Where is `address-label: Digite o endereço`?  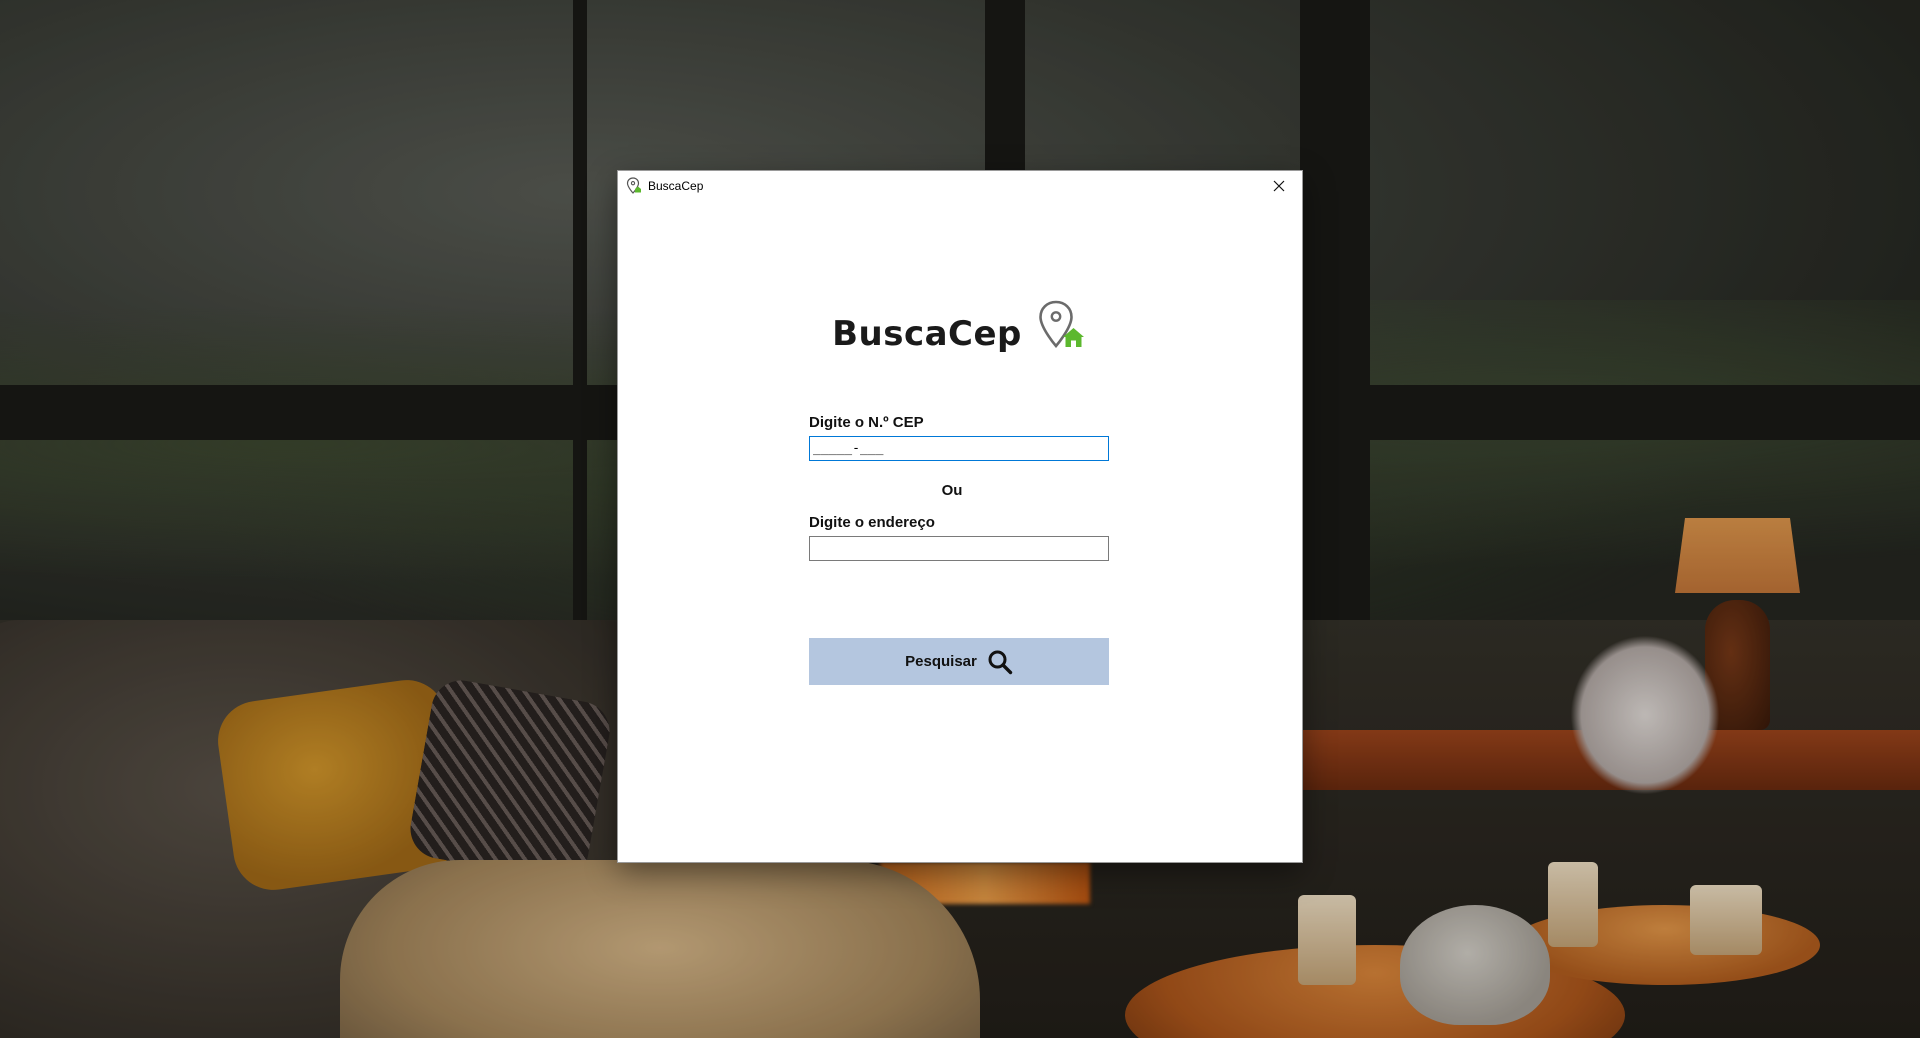 address-label: Digite o endereço is located at coordinates (872, 522).